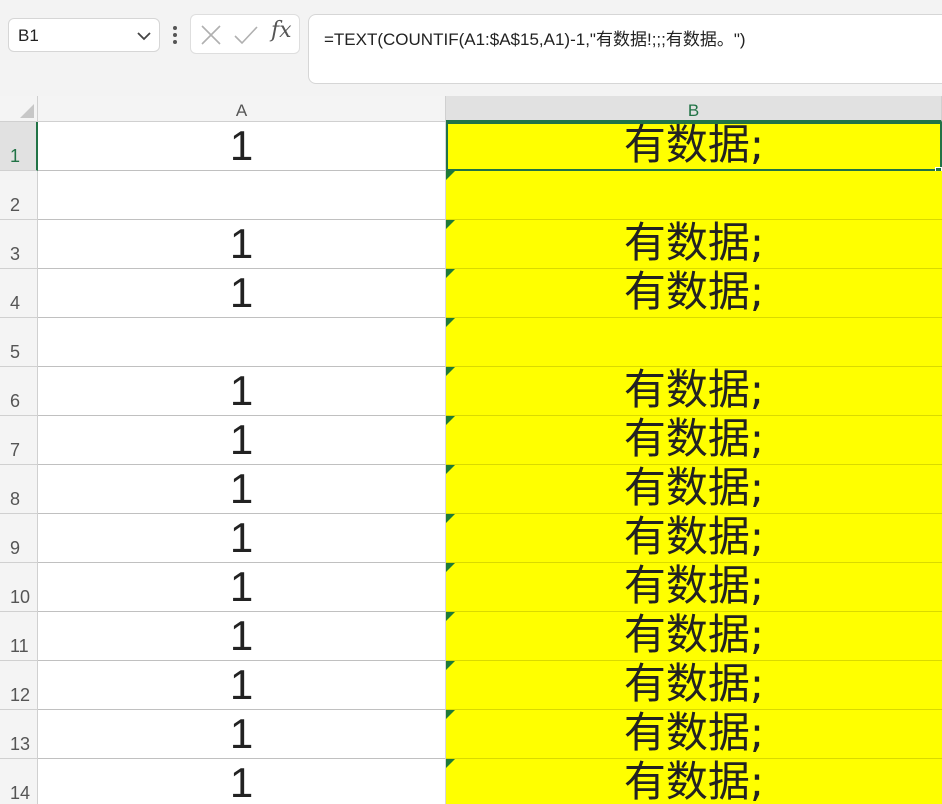 This screenshot has height=804, width=942. I want to click on row-header: 13, so click(19, 734).